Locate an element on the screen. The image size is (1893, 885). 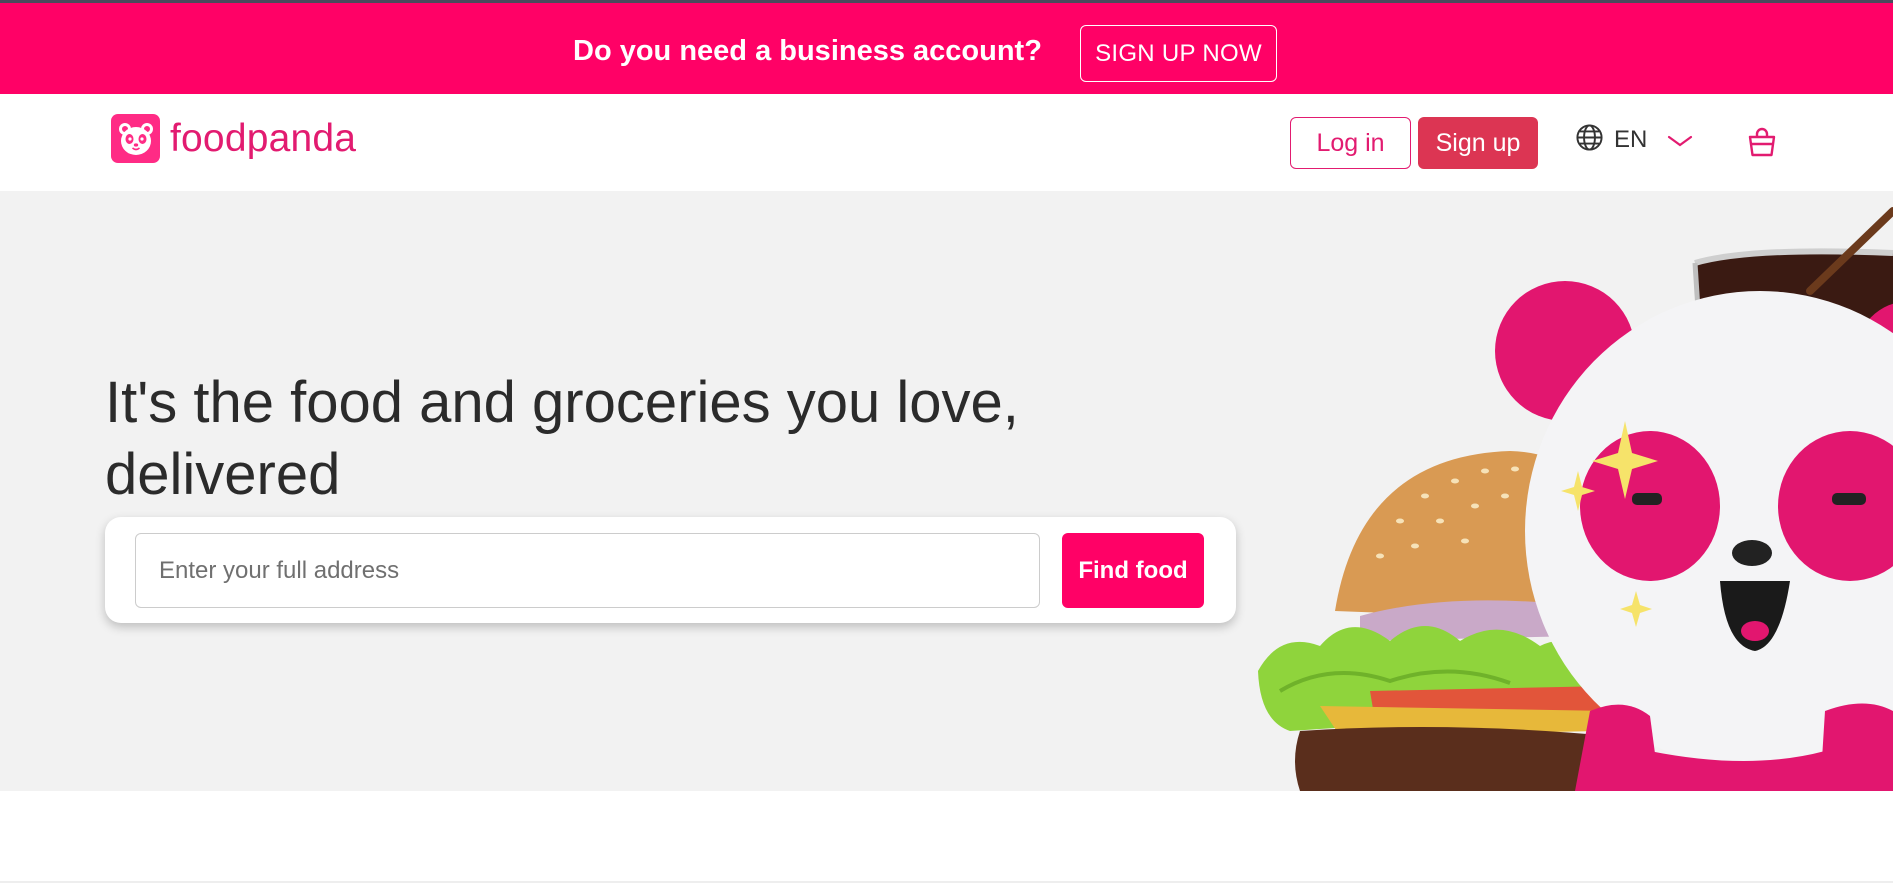
chevron-down-icon is located at coordinates (1680, 143).